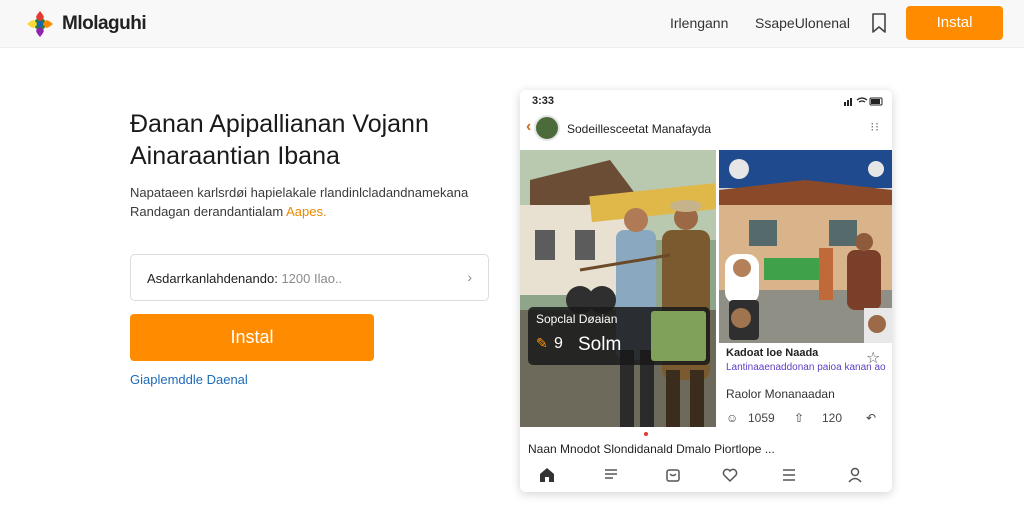  Describe the element at coordinates (618, 288) in the screenshot. I see `main-photo` at that location.